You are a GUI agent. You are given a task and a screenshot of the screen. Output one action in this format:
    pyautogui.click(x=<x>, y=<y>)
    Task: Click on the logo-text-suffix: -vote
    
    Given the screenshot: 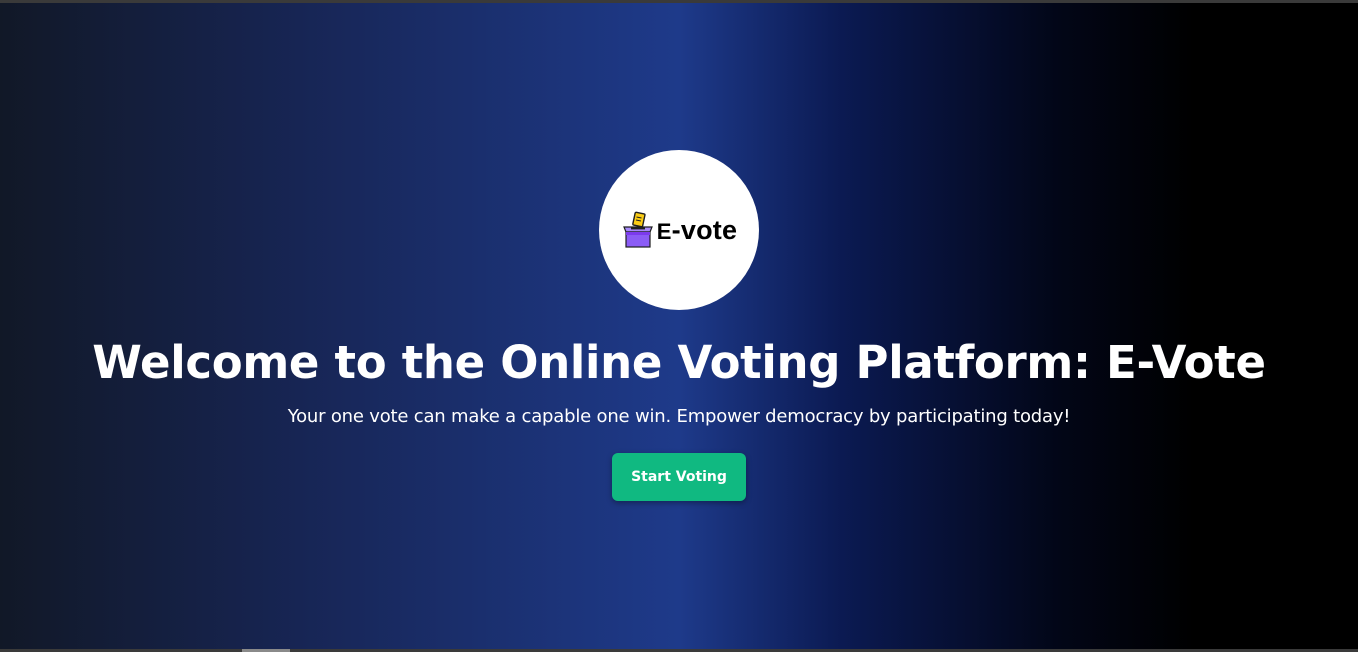 What is the action you would take?
    pyautogui.click(x=704, y=229)
    